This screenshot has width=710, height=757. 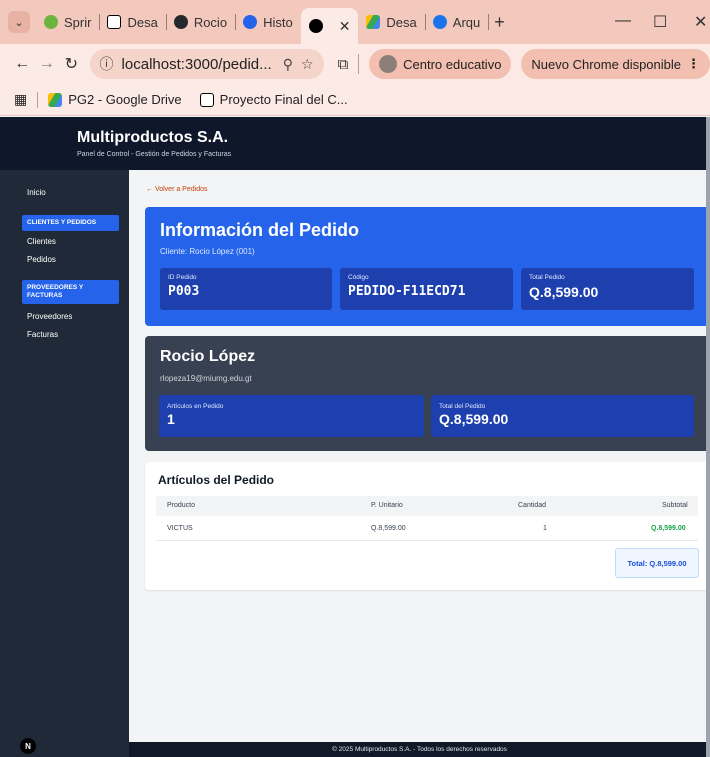 I want to click on close-window-icon: ✕, so click(x=700, y=22).